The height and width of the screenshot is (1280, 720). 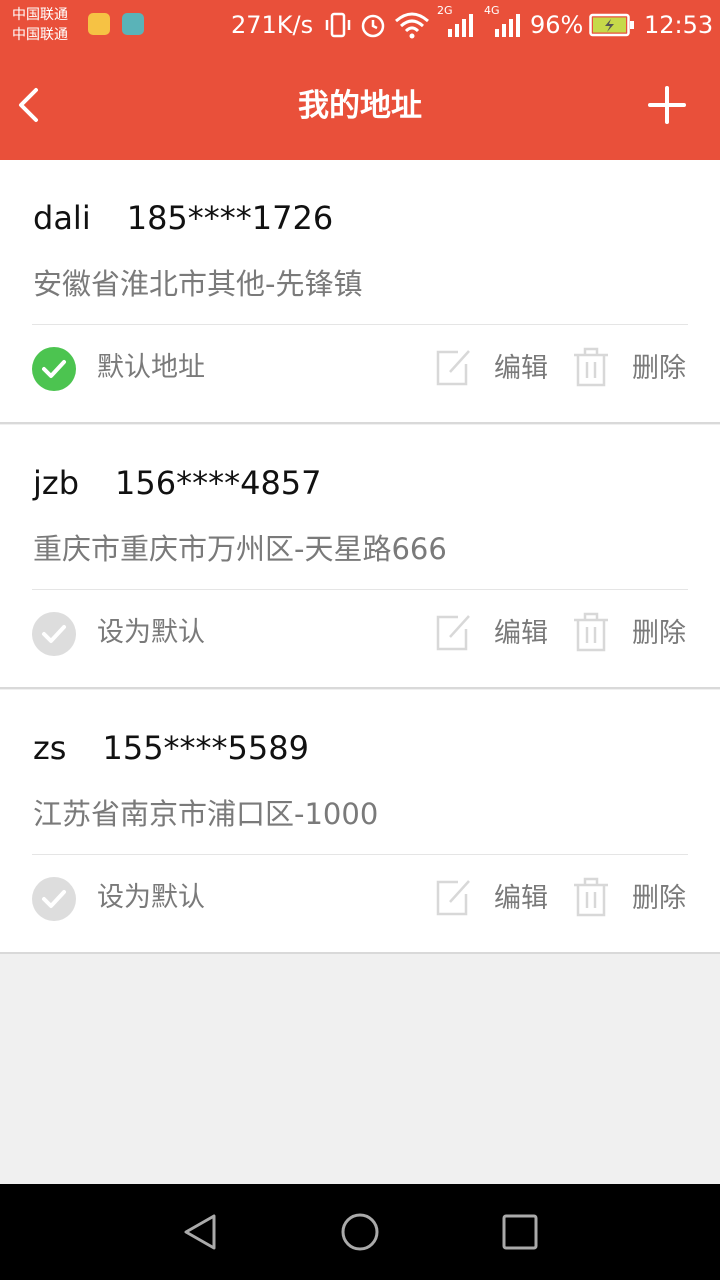 I want to click on battery-charging-icon, so click(x=611, y=25).